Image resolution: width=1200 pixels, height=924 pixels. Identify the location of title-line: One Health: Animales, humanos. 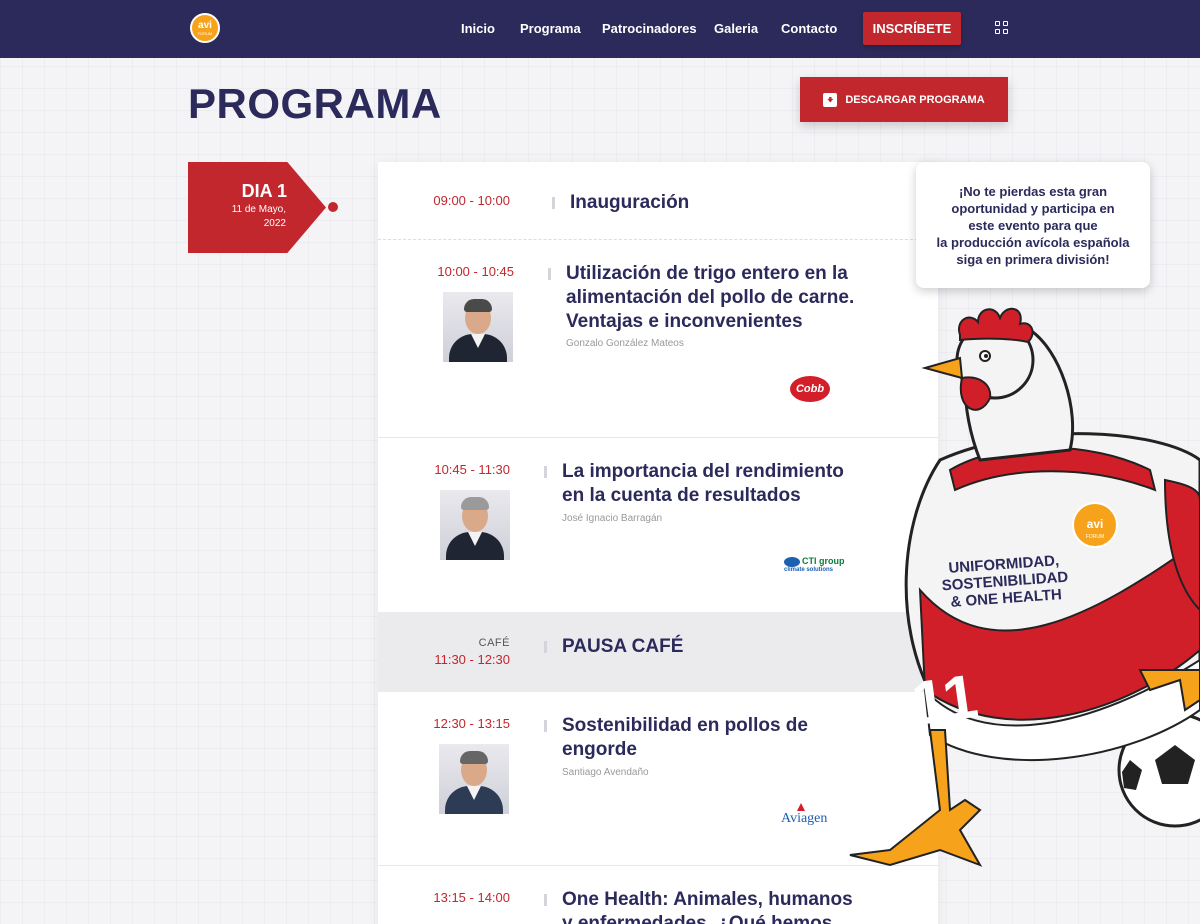
(707, 899).